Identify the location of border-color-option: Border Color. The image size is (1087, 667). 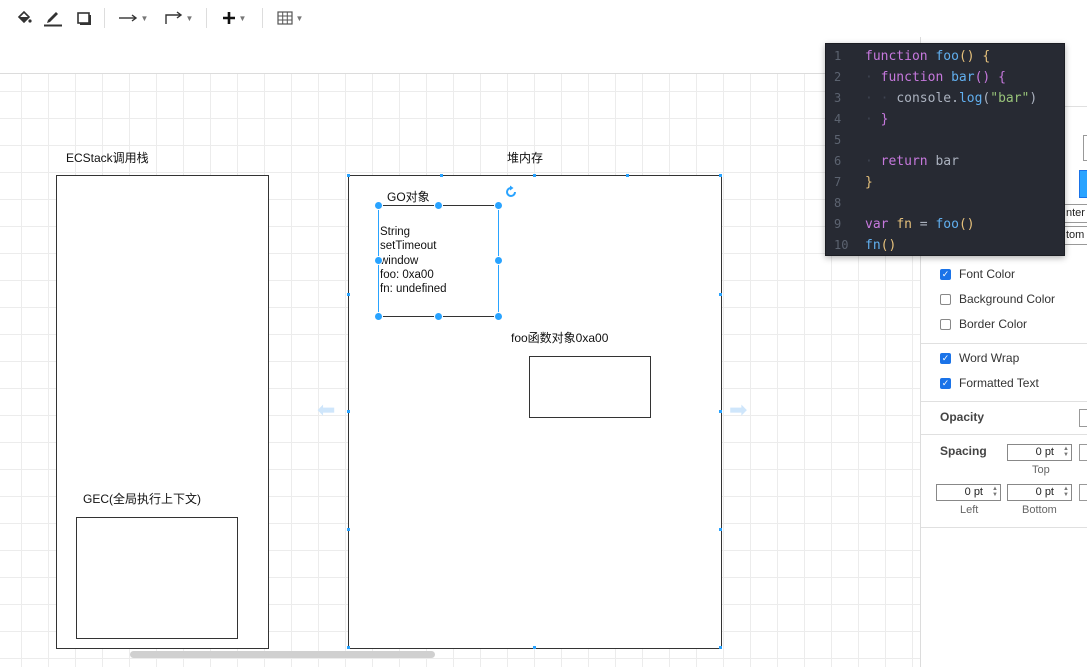
(983, 324).